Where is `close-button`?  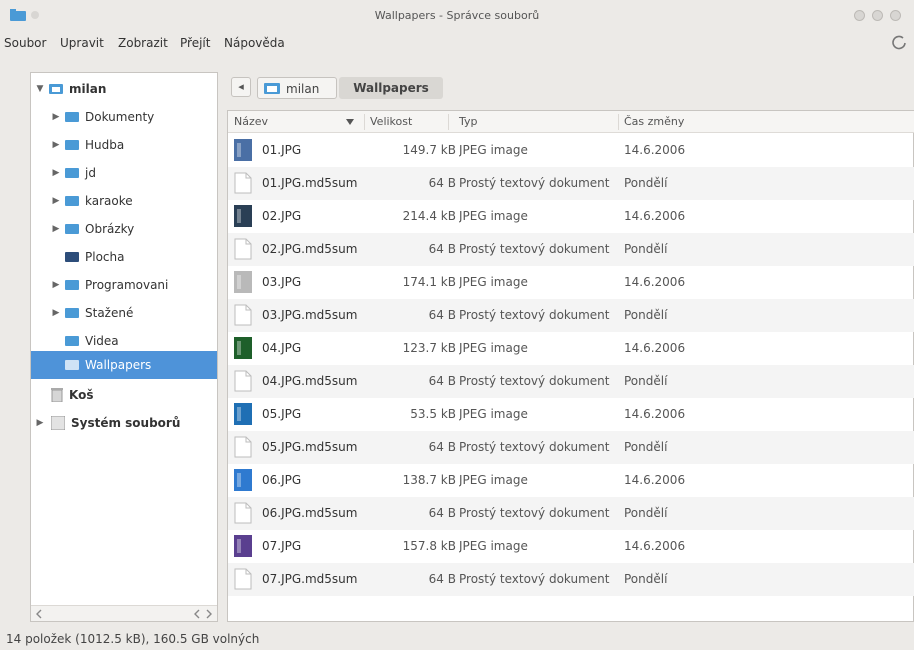 close-button is located at coordinates (895, 15).